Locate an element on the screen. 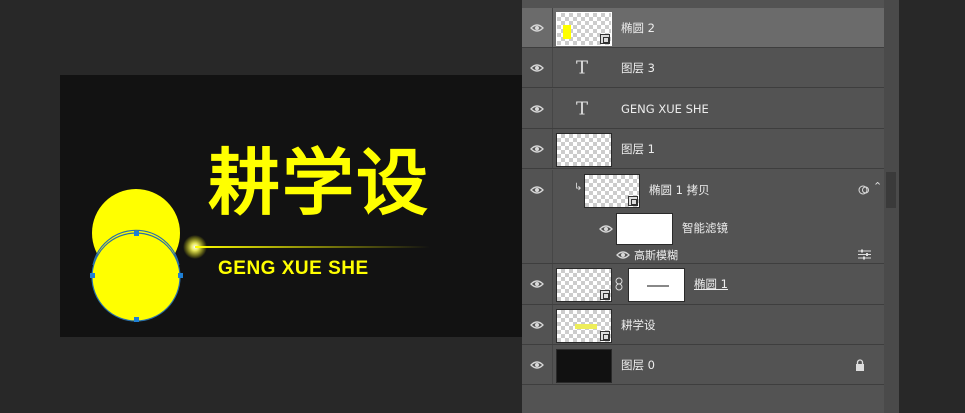 Image resolution: width=965 pixels, height=413 pixels. lock-icon is located at coordinates (860, 364).